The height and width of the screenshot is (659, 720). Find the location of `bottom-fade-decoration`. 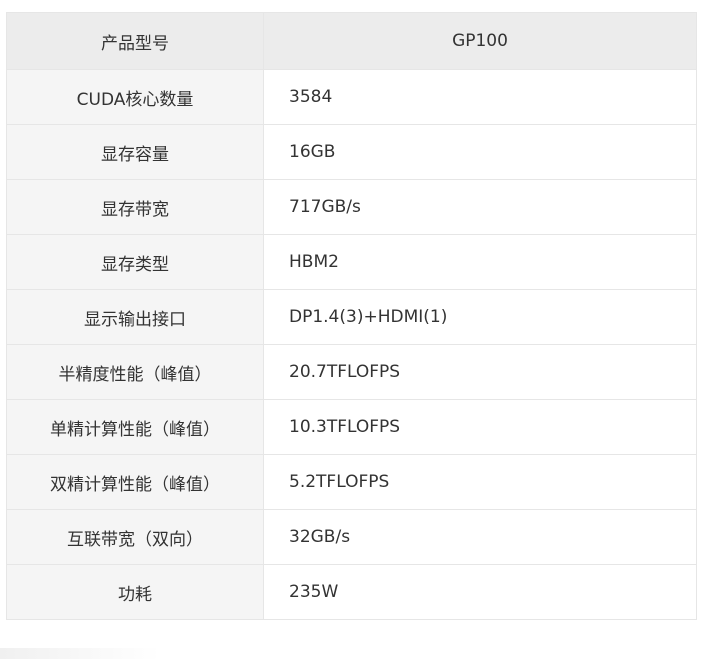

bottom-fade-decoration is located at coordinates (80, 653).